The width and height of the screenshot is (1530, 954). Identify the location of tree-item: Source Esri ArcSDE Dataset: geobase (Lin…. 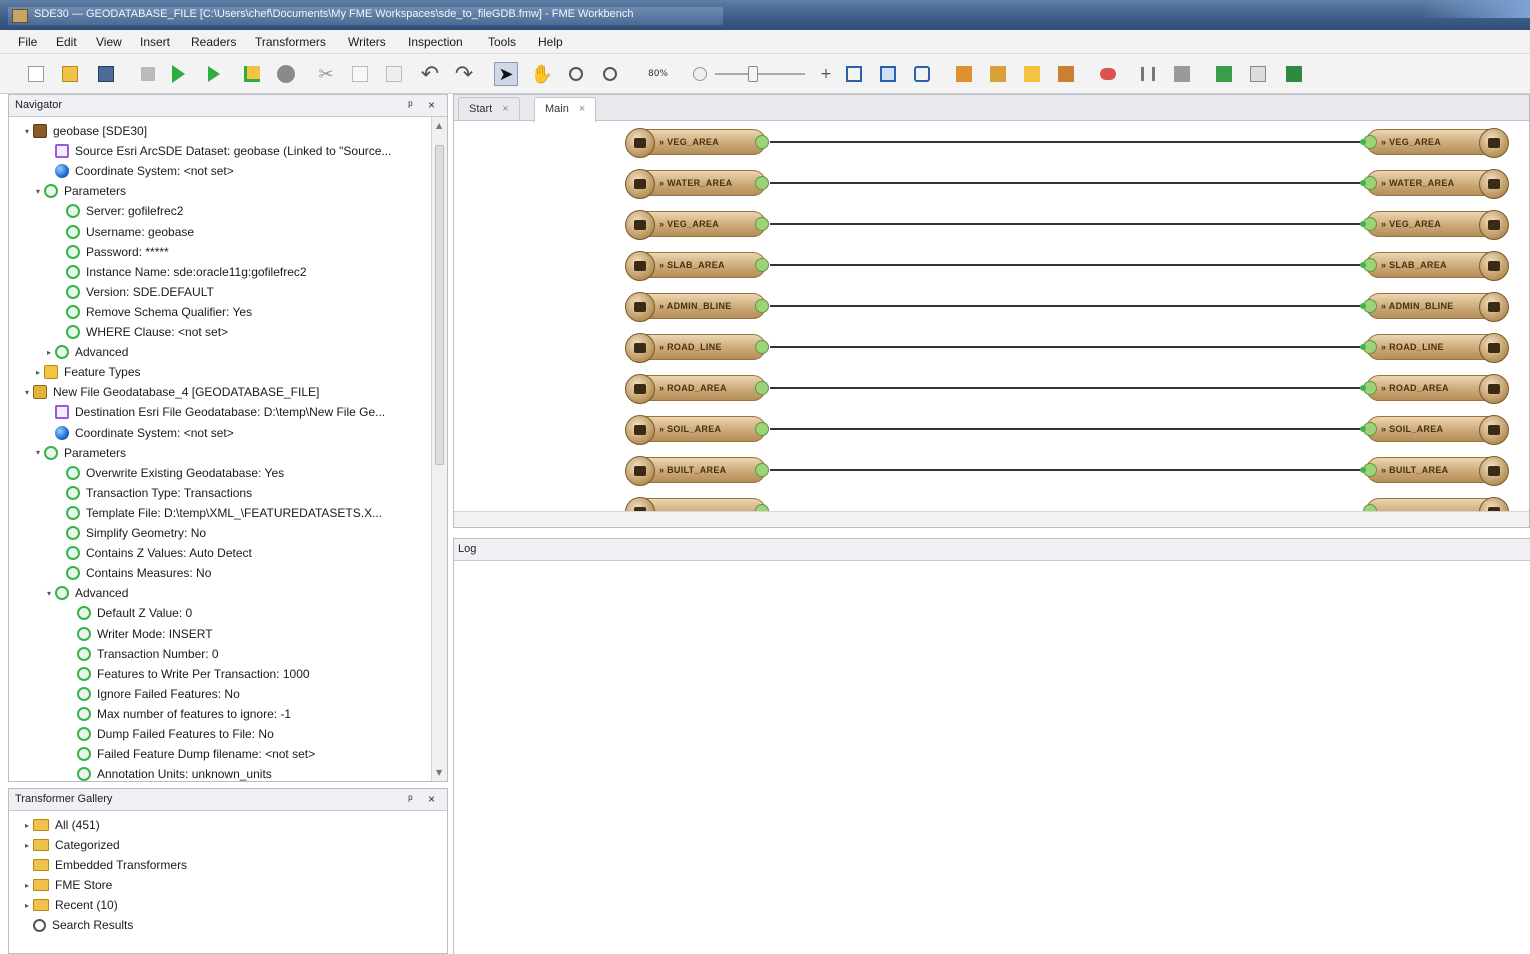
(217, 151).